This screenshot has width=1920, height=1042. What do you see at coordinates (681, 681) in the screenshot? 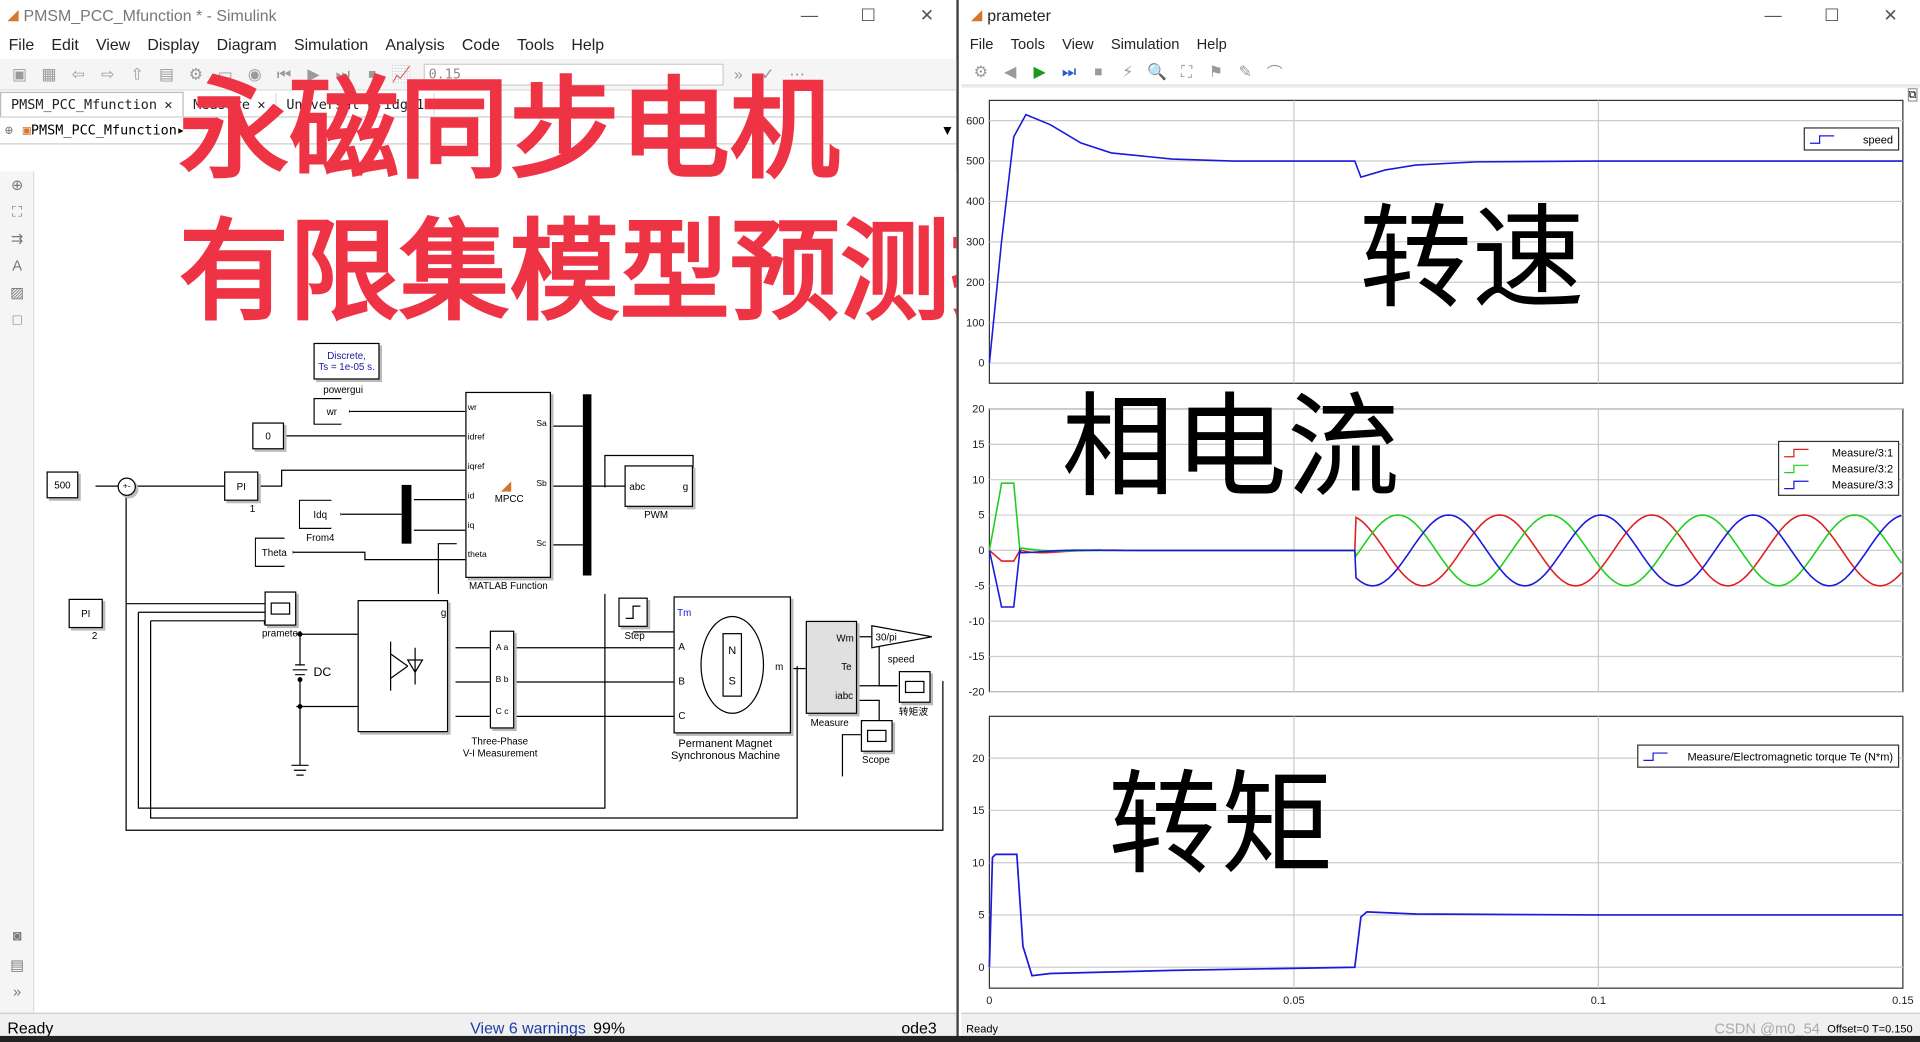
I see `pmsm-in-port-label: B` at bounding box center [681, 681].